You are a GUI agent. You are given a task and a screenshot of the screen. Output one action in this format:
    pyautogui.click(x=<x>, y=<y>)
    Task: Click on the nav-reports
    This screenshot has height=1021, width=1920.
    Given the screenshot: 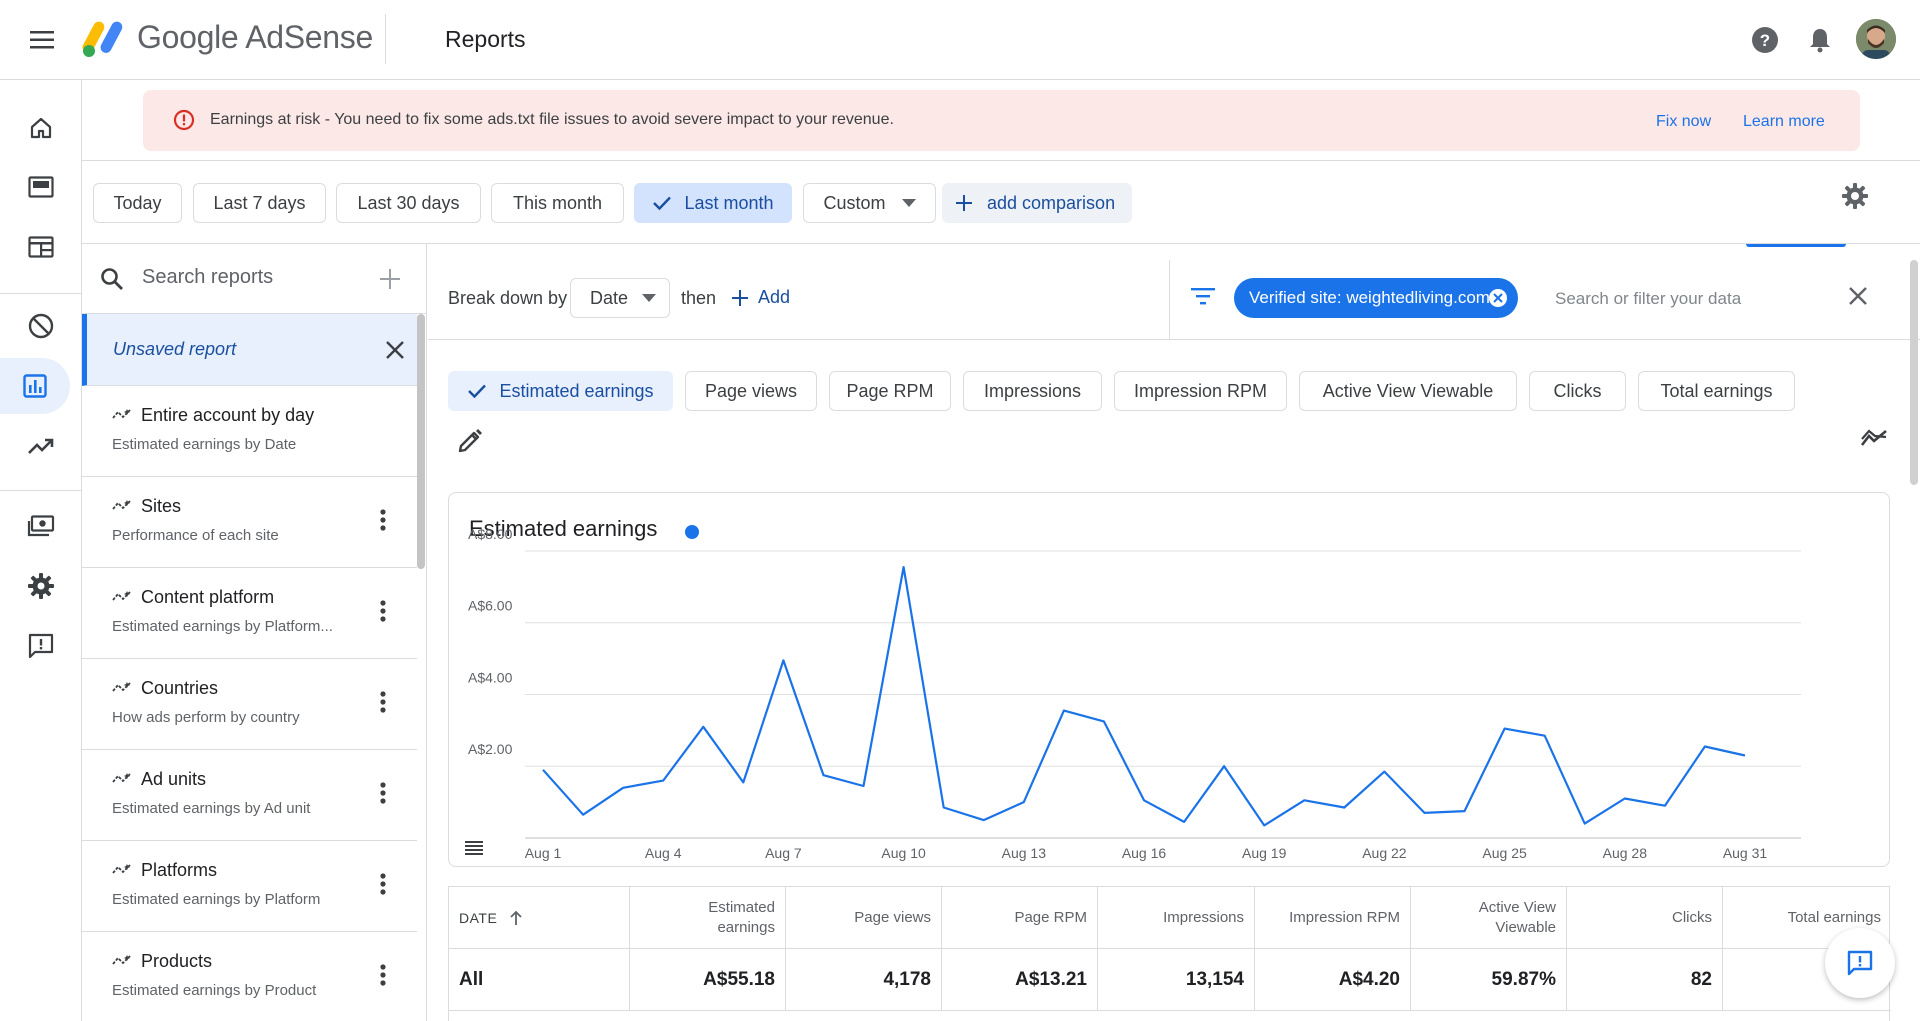 What is the action you would take?
    pyautogui.click(x=35, y=386)
    